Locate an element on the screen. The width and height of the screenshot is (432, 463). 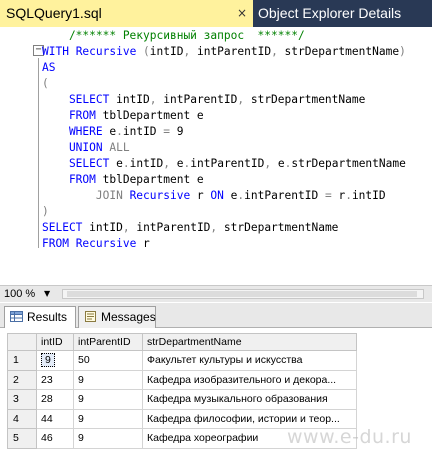
code-line: UNION ALL is located at coordinates (86, 148).